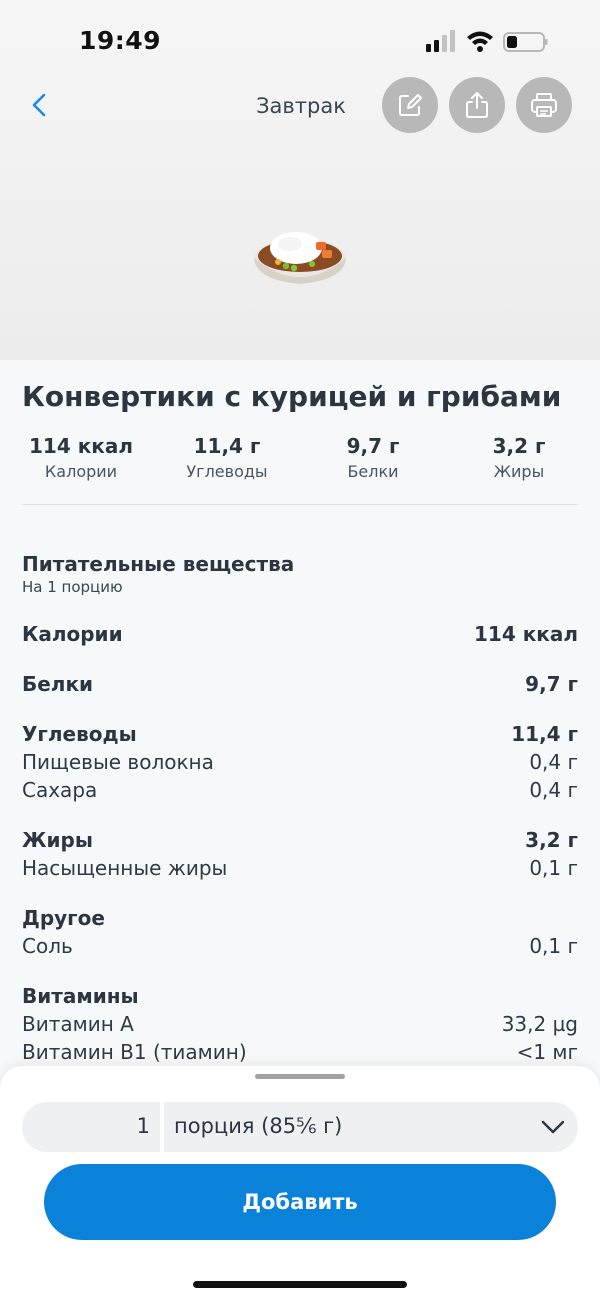 This screenshot has height=1300, width=600. Describe the element at coordinates (544, 734) in the screenshot. I see `nutrient-value: 11,4 г` at that location.